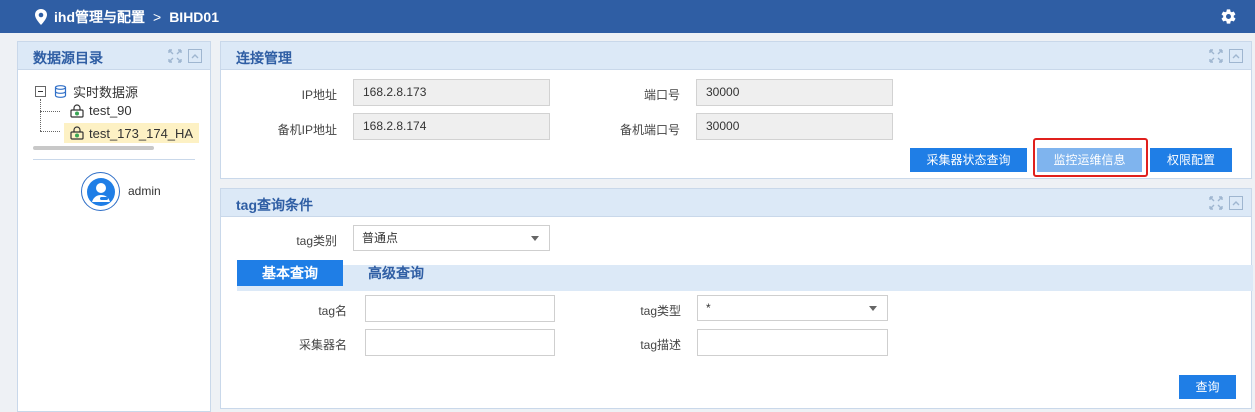  Describe the element at coordinates (274, 205) in the screenshot. I see `tag-query-panel-title: tag查询条件` at that location.